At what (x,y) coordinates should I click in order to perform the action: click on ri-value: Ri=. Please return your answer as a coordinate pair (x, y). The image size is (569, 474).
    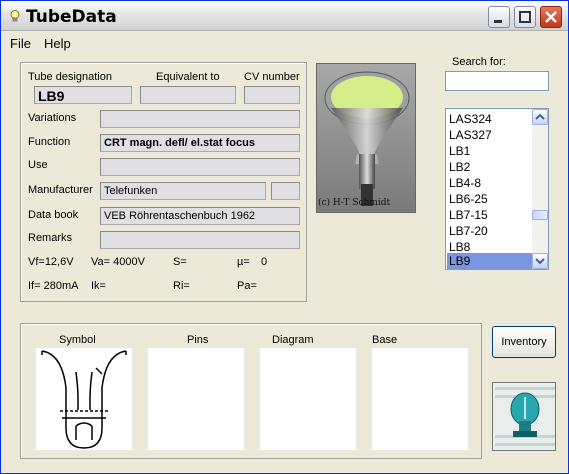
    Looking at the image, I should click on (181, 286).